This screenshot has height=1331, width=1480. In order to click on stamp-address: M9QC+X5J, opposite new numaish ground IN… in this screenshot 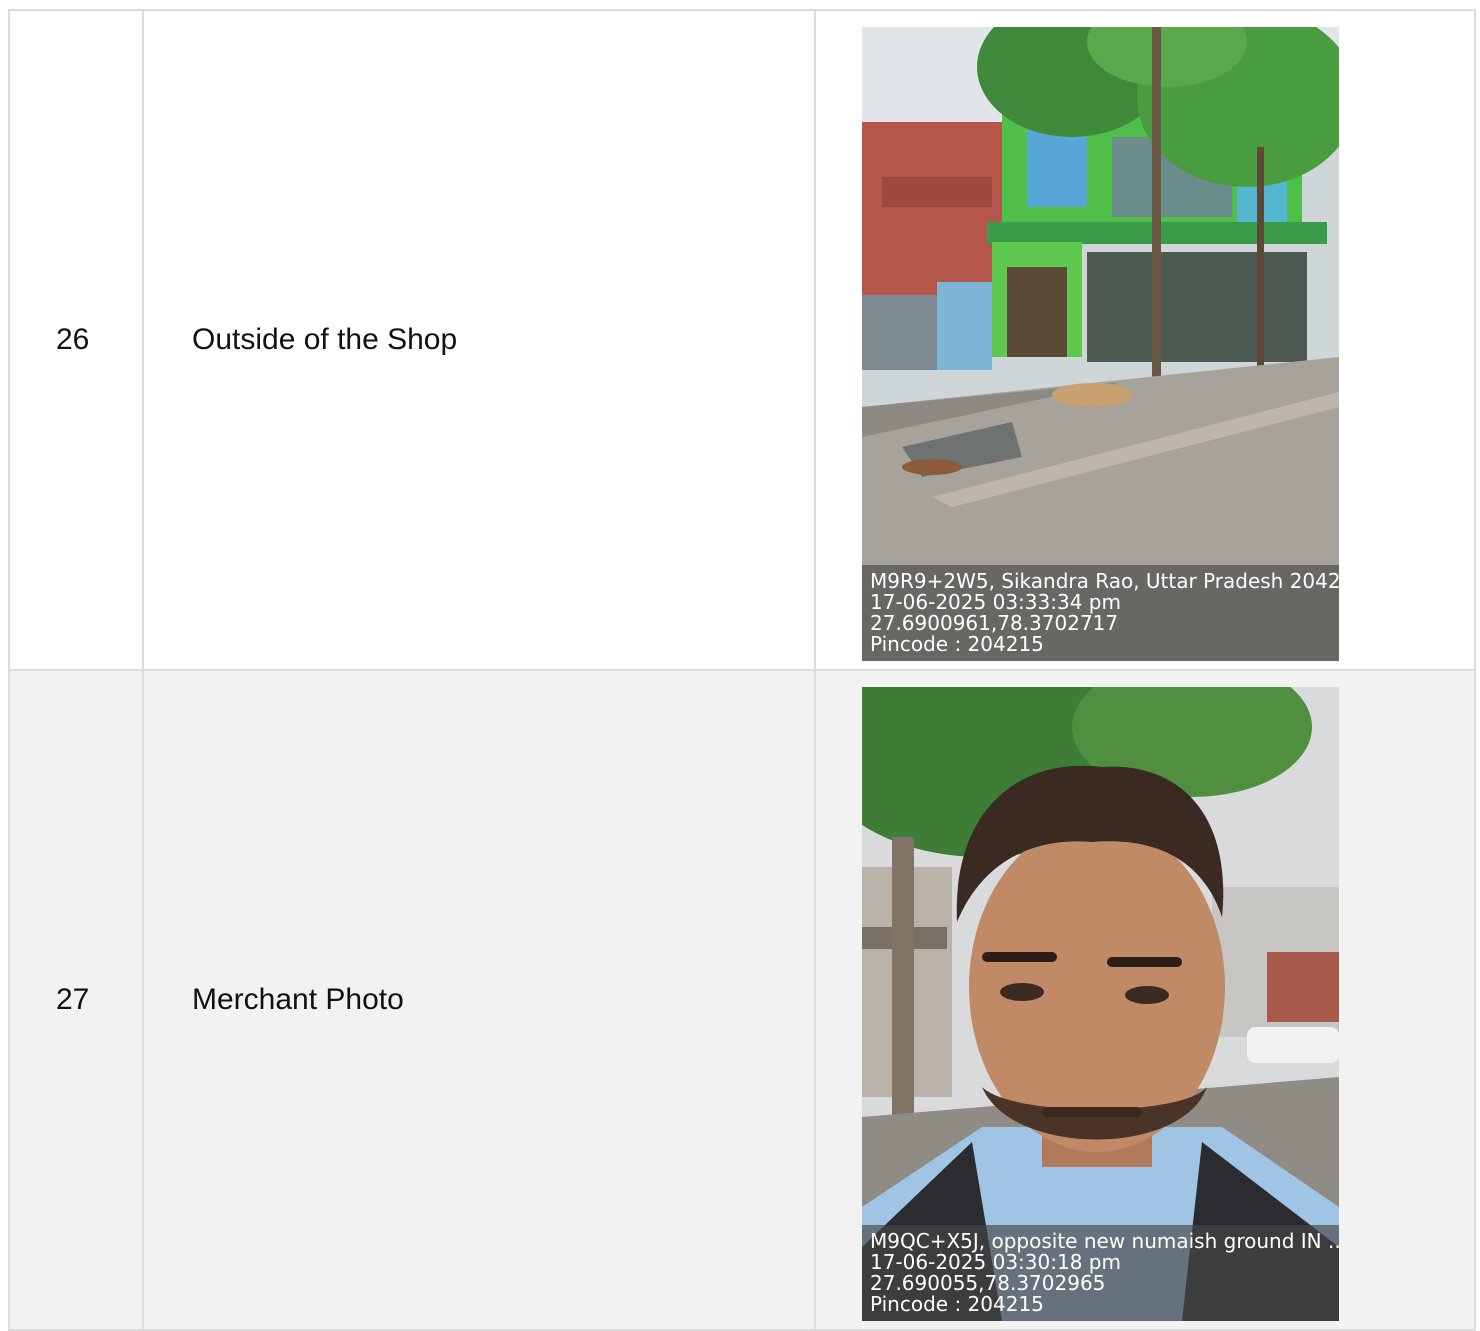, I will do `click(1104, 1241)`.